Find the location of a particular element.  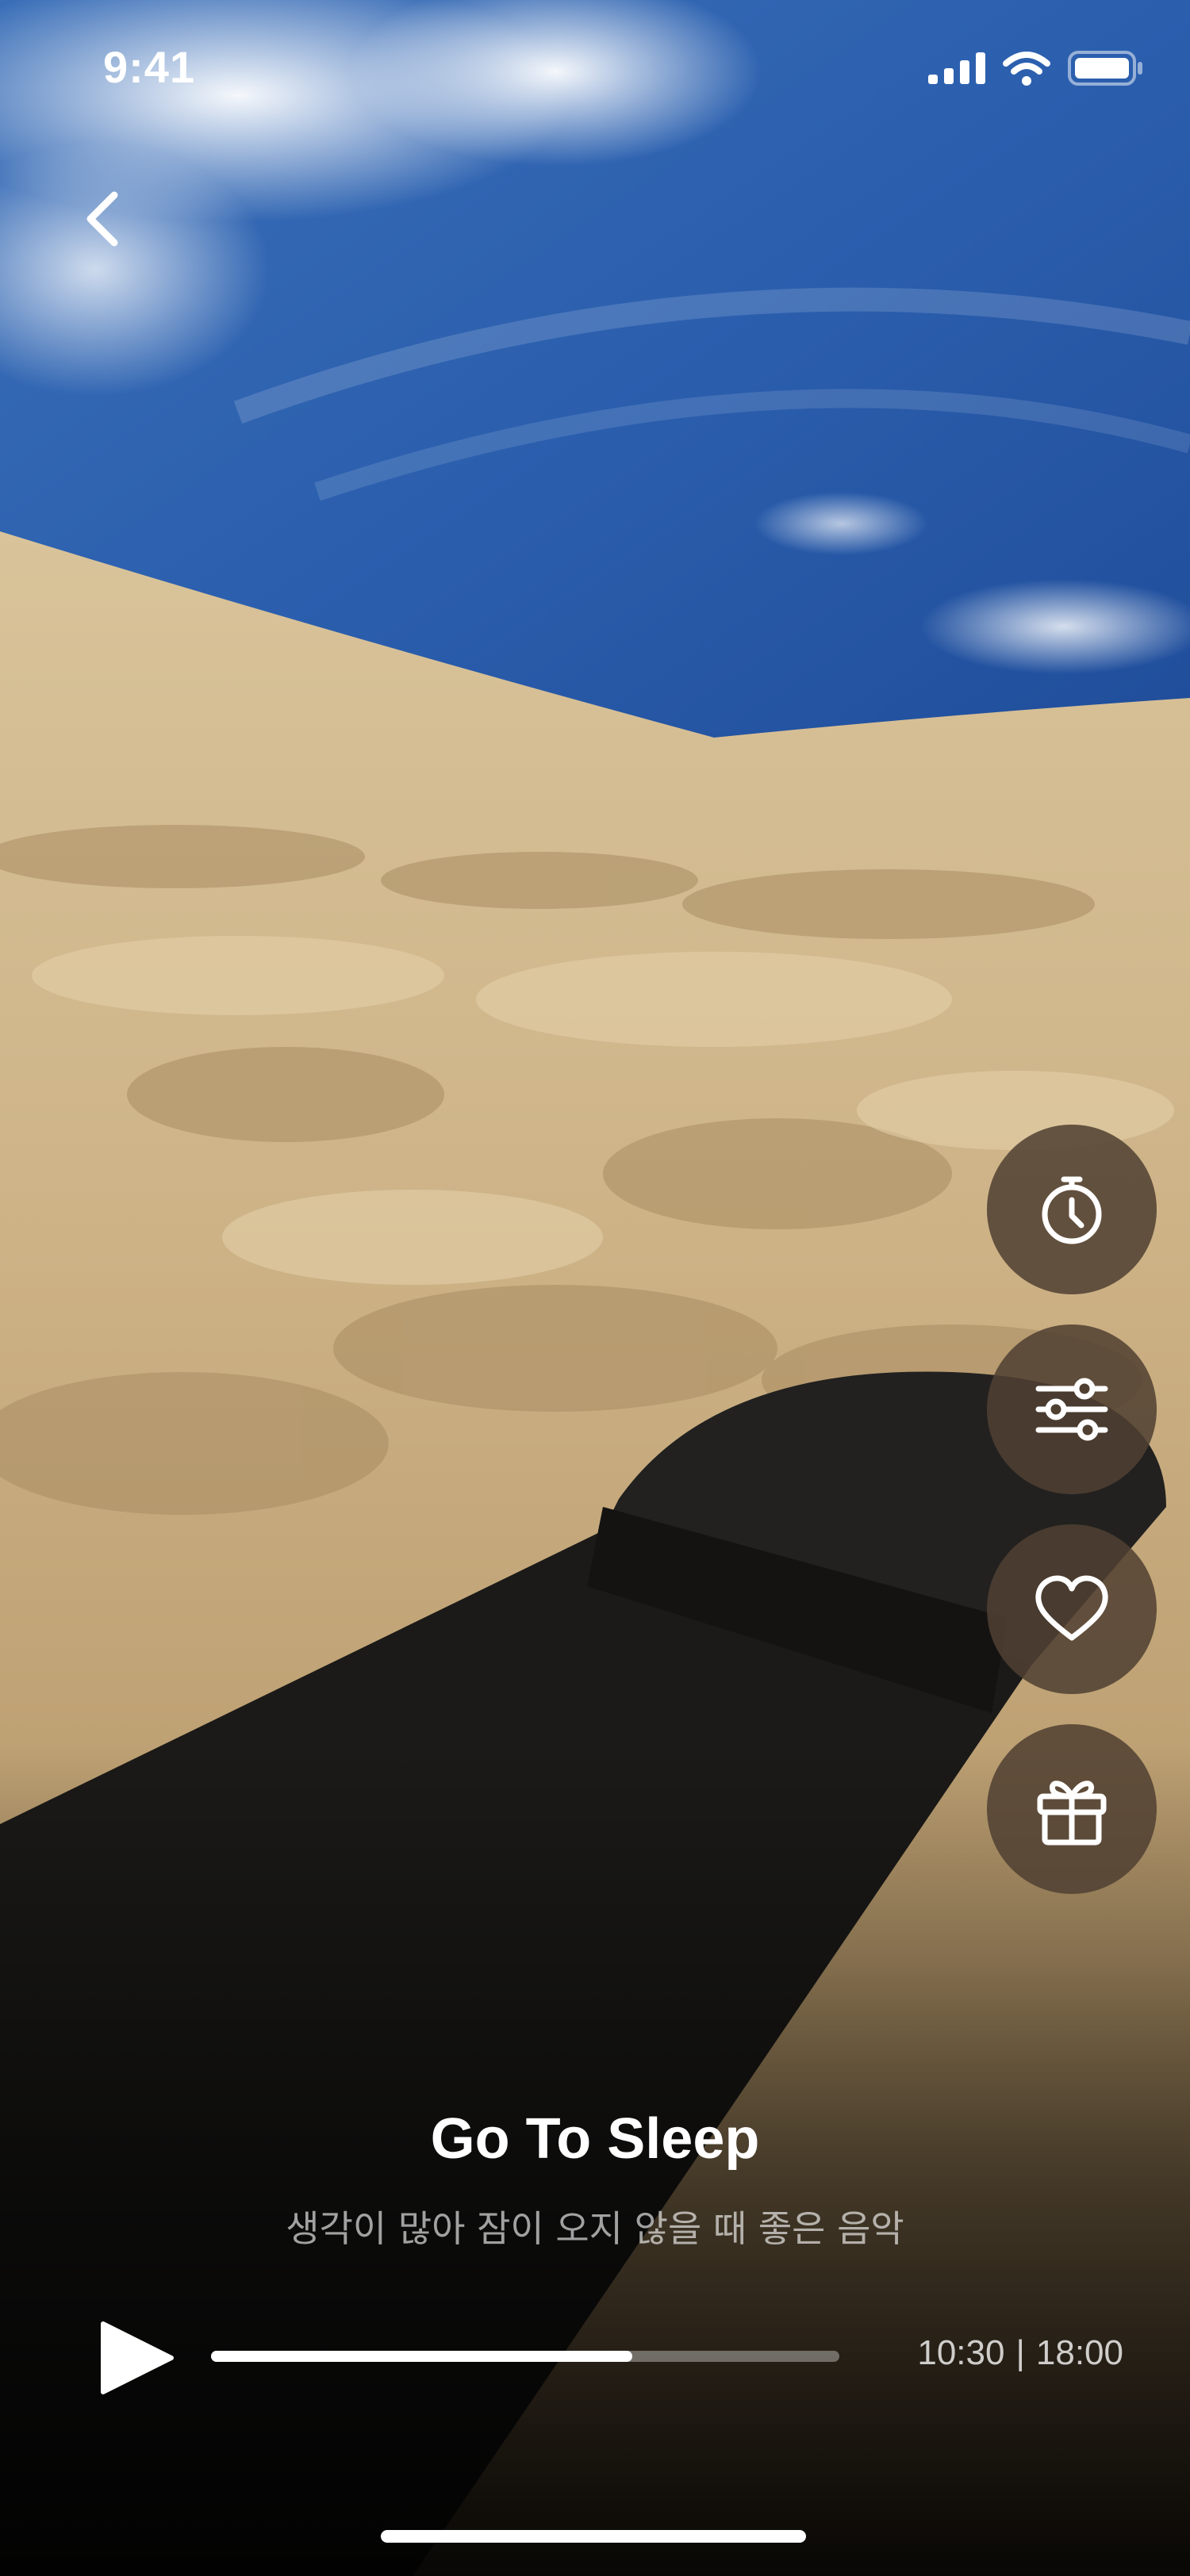

home-indicator is located at coordinates (593, 2536).